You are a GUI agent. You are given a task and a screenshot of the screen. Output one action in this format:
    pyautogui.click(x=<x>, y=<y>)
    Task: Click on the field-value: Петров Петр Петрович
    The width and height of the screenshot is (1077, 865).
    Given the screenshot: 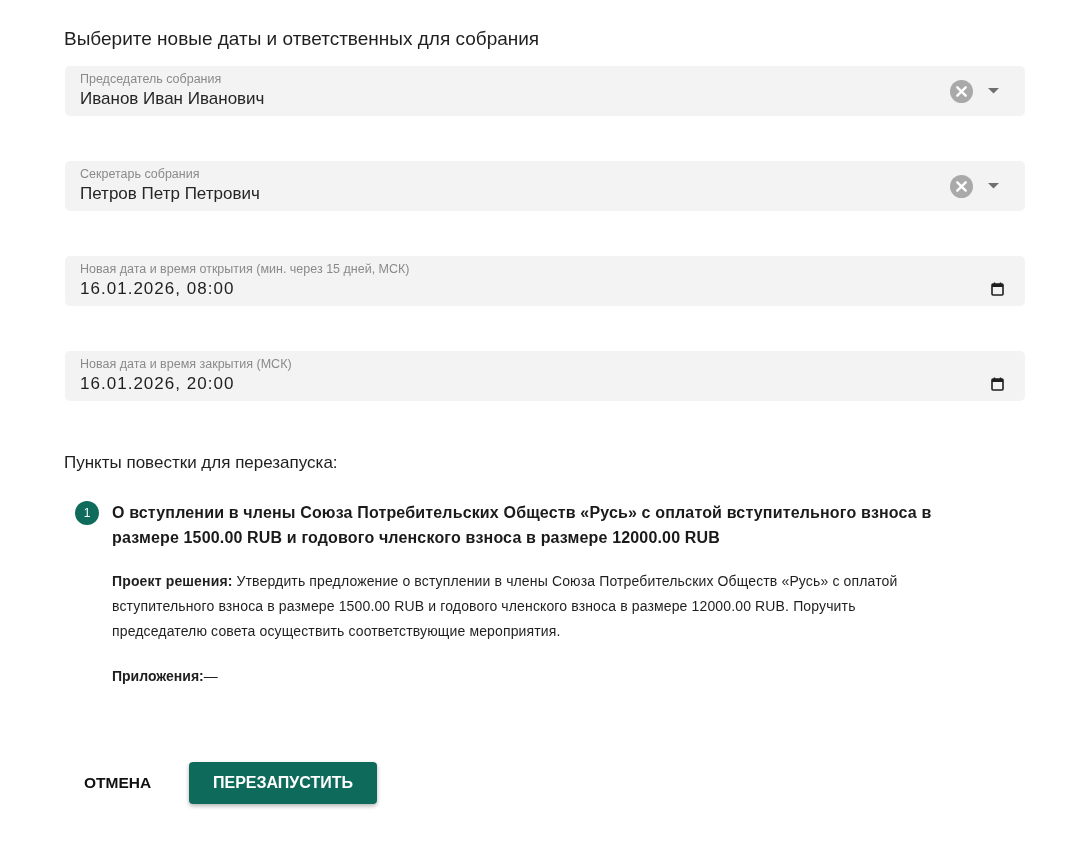 What is the action you would take?
    pyautogui.click(x=170, y=194)
    